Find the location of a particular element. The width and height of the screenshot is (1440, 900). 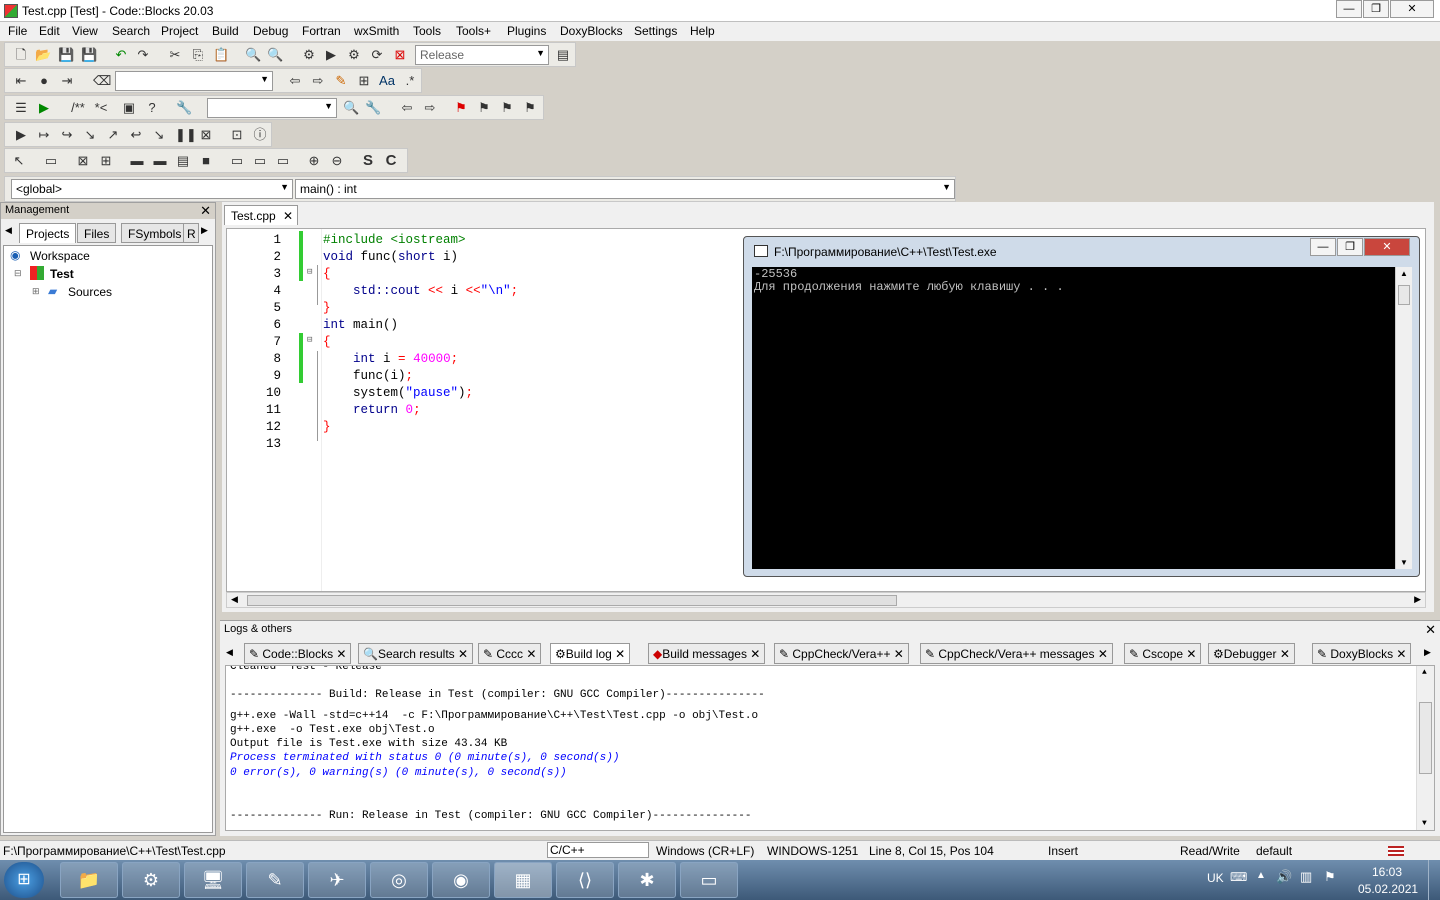

console-scroll-thumb is located at coordinates (1404, 295).